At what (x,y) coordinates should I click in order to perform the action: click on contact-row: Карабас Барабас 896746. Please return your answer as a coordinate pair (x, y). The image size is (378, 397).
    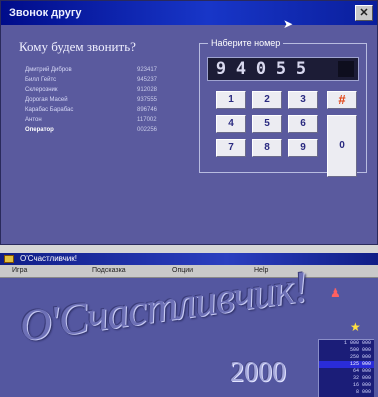
    Looking at the image, I should click on (105, 110).